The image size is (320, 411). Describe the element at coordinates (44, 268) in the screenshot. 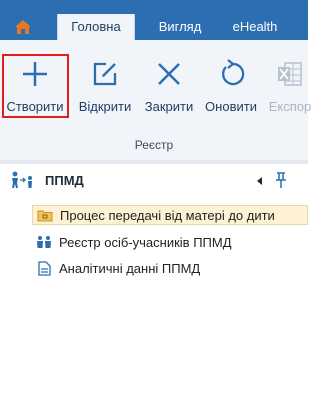

I see `document-icon` at that location.